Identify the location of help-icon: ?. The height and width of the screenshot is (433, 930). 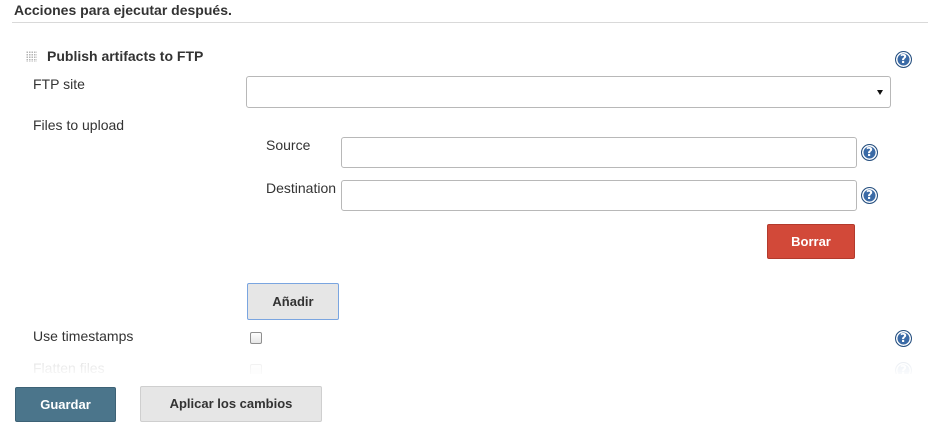
(903, 59).